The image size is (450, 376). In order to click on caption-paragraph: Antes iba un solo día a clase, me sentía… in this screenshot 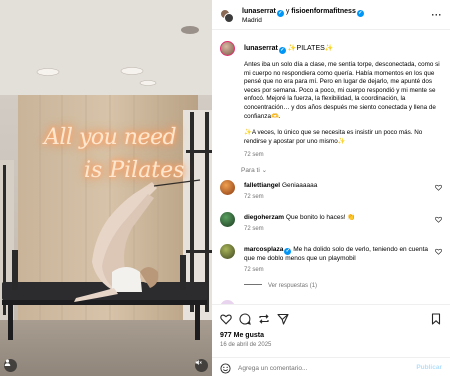, I will do `click(342, 90)`.